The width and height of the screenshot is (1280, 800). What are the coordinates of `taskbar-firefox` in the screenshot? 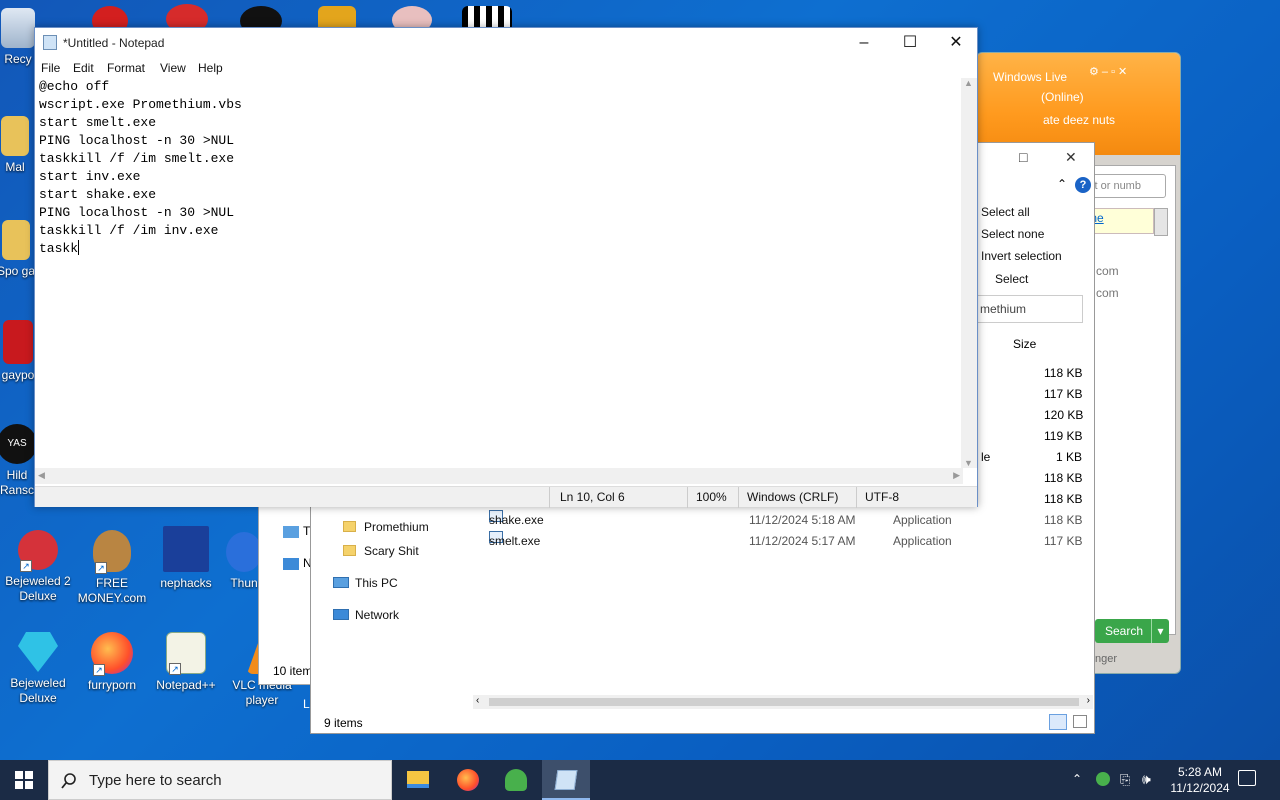 It's located at (468, 780).